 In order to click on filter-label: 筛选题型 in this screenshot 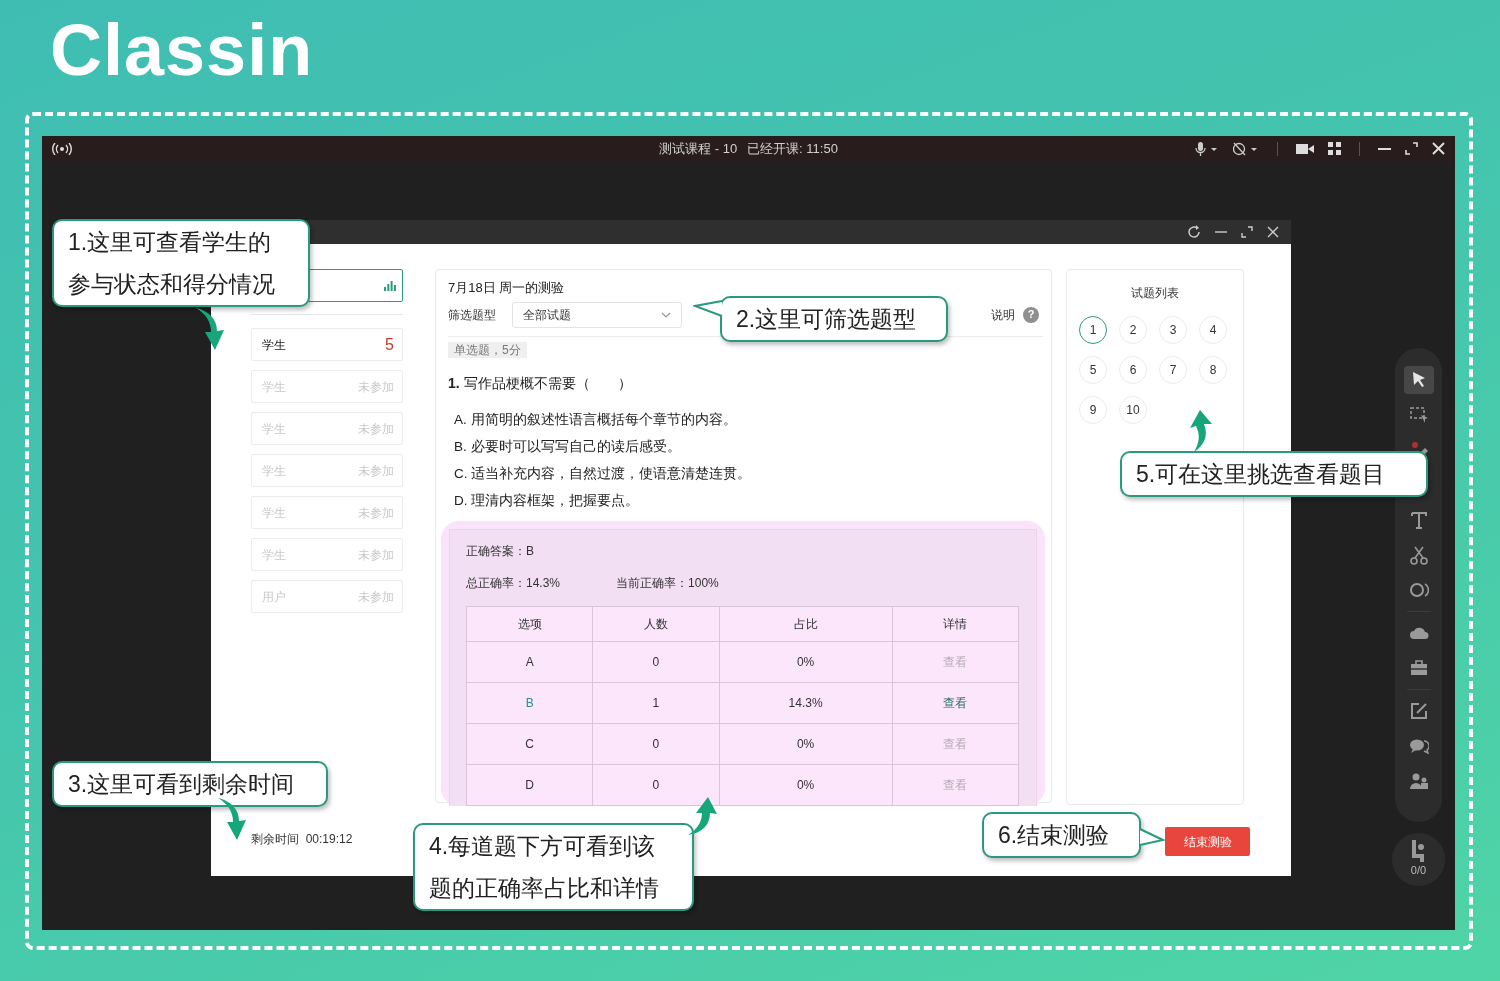, I will do `click(472, 315)`.